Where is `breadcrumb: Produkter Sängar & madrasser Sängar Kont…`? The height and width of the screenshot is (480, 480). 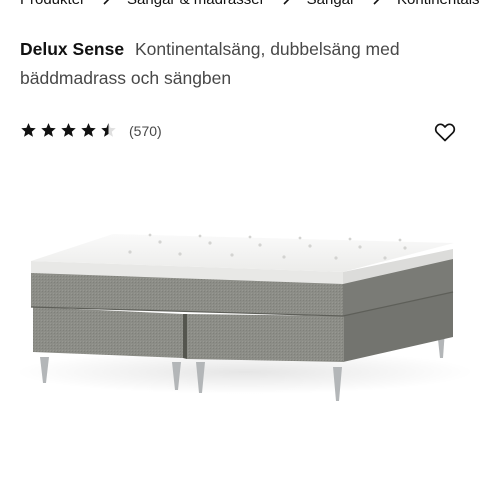 breadcrumb: Produkter Sängar & madrasser Sängar Kont… is located at coordinates (250, 4).